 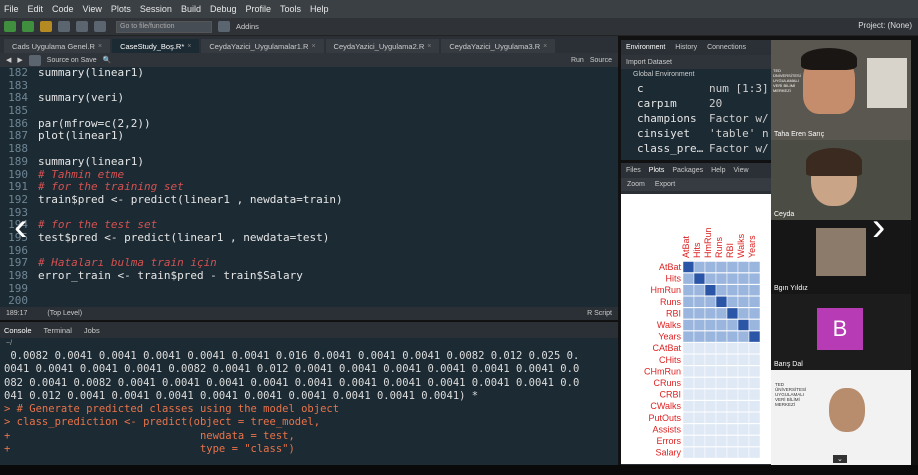 I want to click on project-menu: Project: (None), so click(x=885, y=25).